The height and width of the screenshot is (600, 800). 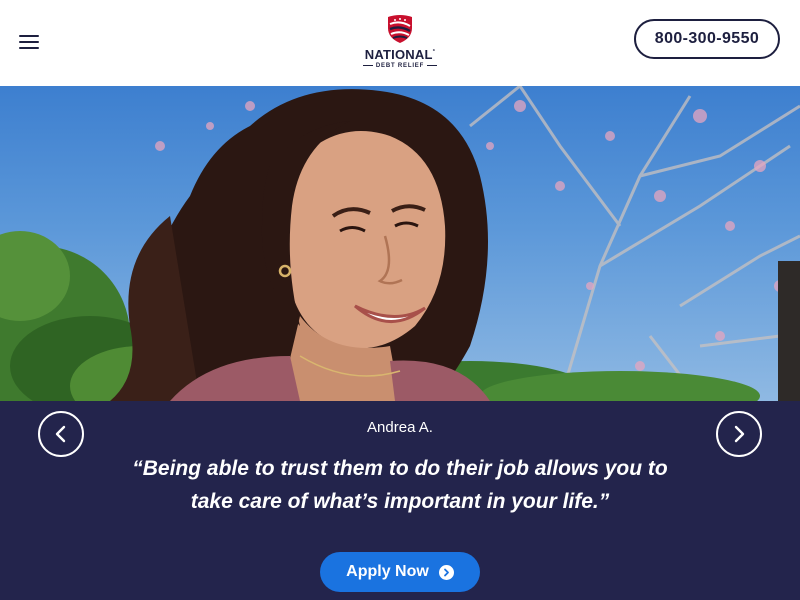 I want to click on logo-wordmark: NATIONAL°, so click(x=400, y=54).